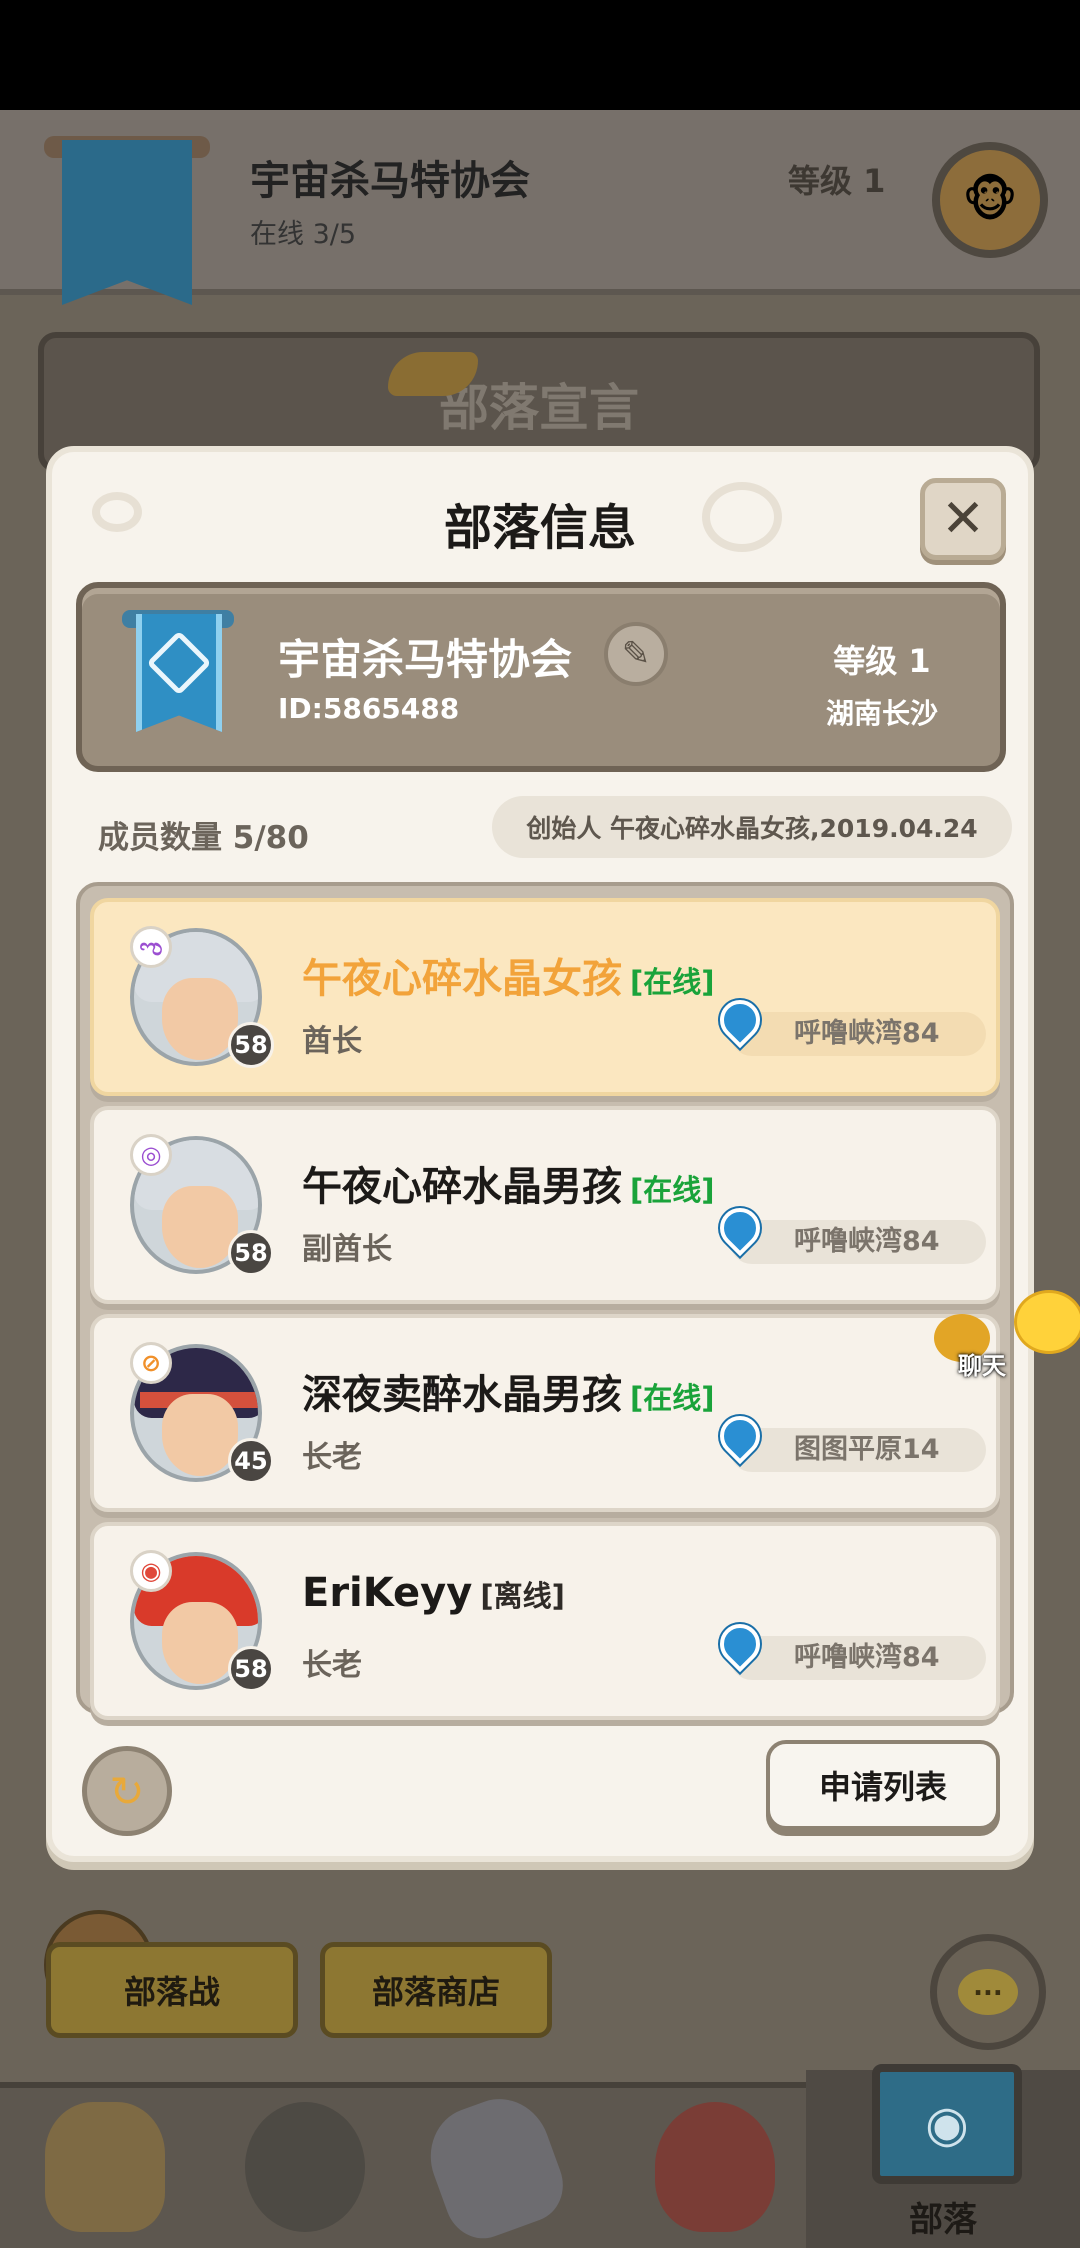 The width and height of the screenshot is (1080, 2248). I want to click on header-tribe-name: 宇宙杀马特协会, so click(390, 181).